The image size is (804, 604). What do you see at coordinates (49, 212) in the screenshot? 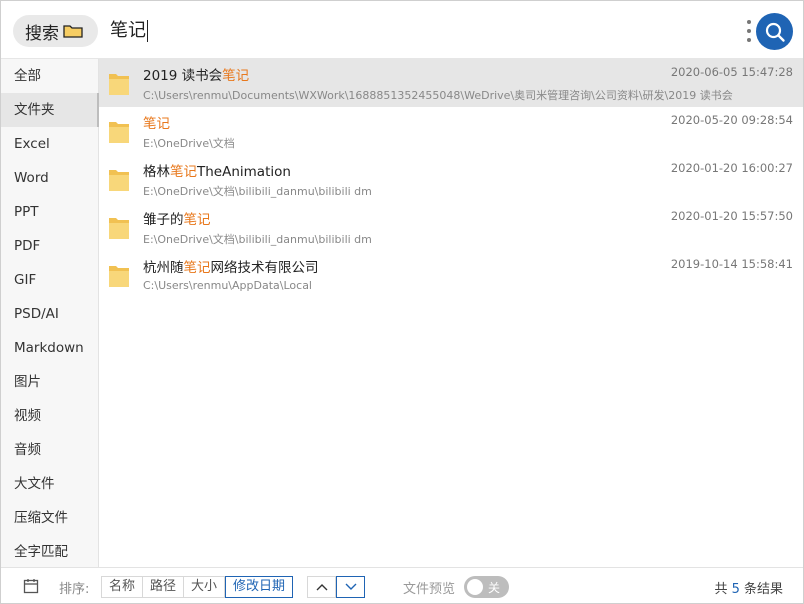
I see `sidebar-item: PPT` at bounding box center [49, 212].